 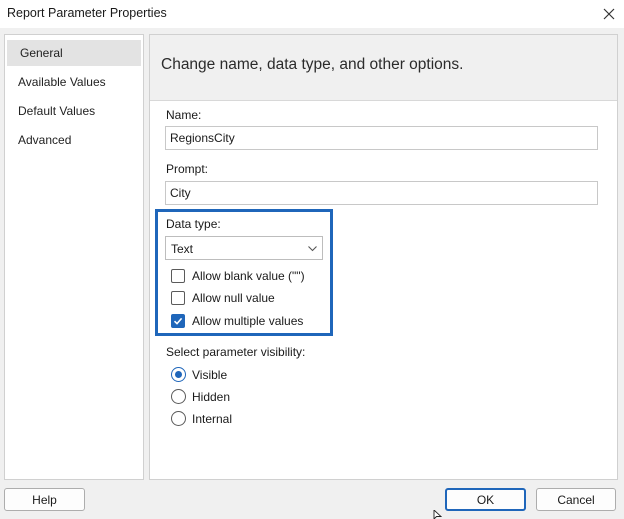 What do you see at coordinates (210, 375) in the screenshot?
I see `visible-label: Visible` at bounding box center [210, 375].